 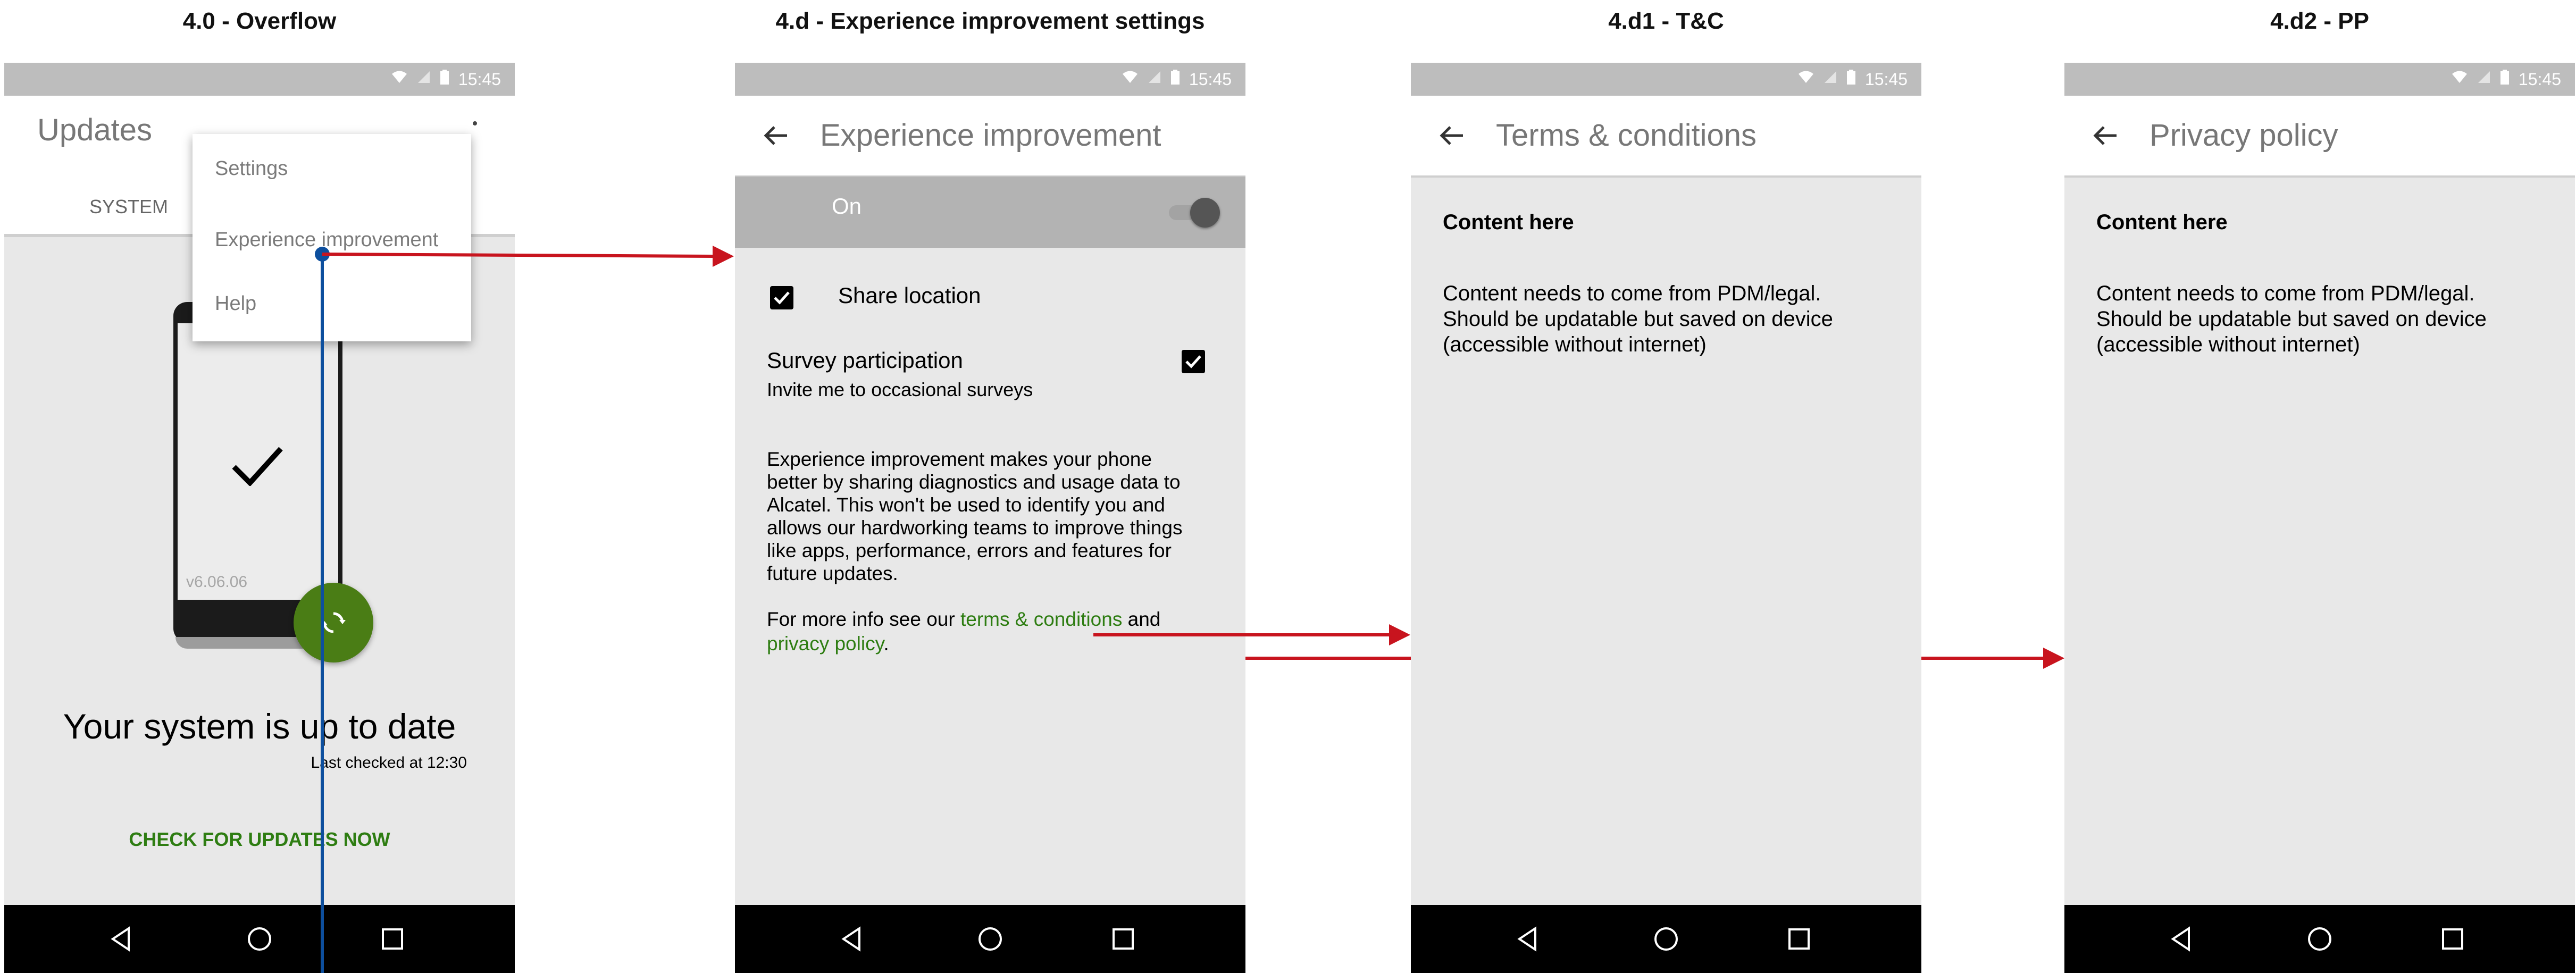 I want to click on tab-system: SYSTEM, so click(x=128, y=207).